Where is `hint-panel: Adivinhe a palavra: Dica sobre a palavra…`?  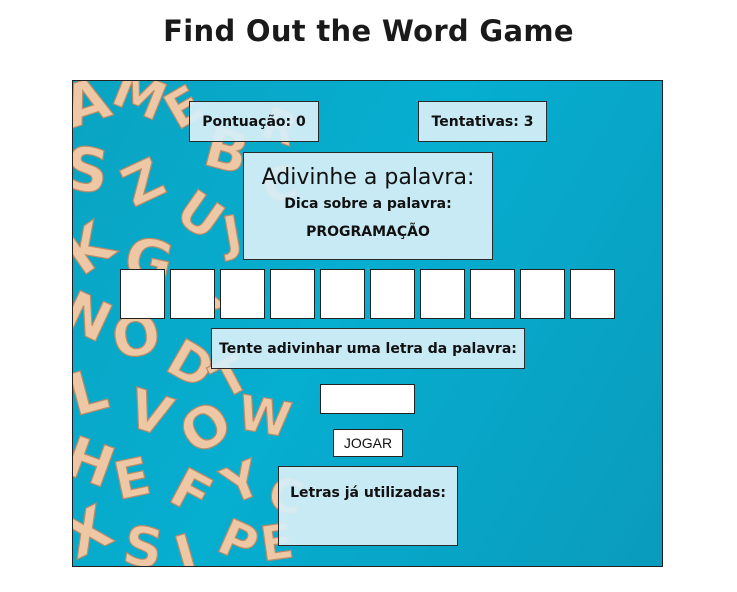 hint-panel: Adivinhe a palavra: Dica sobre a palavra… is located at coordinates (368, 206).